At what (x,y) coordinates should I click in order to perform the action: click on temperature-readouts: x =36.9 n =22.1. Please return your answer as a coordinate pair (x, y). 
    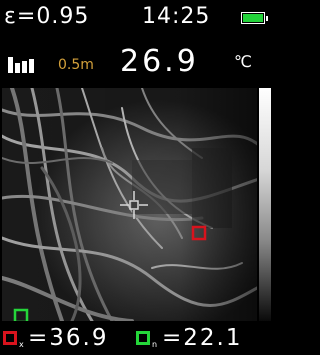
    Looking at the image, I should click on (135, 338).